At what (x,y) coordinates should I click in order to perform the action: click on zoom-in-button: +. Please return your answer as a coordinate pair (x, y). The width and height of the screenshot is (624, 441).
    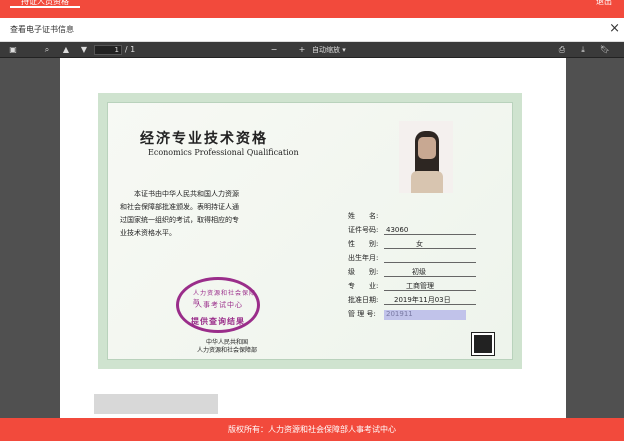
    Looking at the image, I should click on (302, 50).